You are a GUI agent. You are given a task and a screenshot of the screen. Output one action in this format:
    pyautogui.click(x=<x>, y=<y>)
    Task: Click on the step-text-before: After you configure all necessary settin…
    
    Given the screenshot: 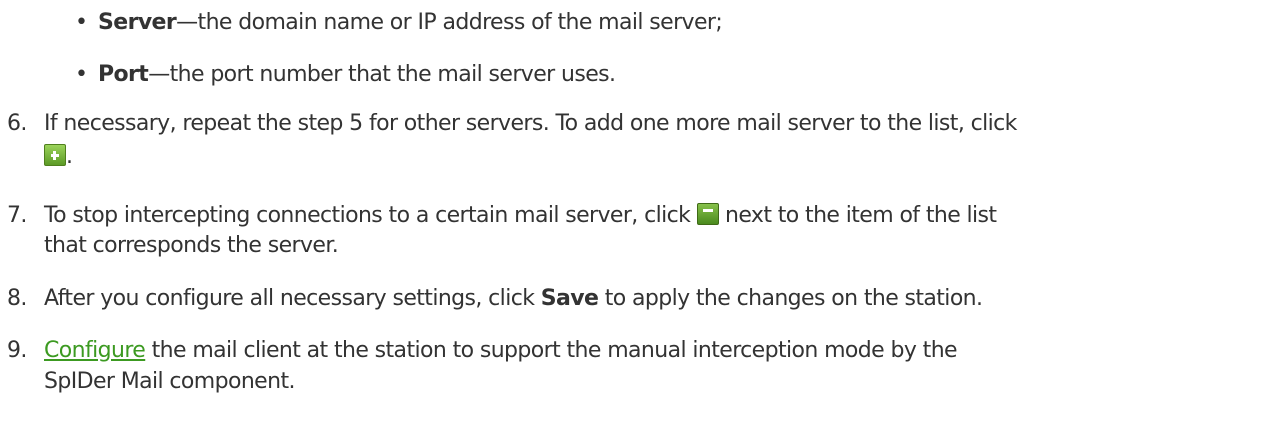 What is the action you would take?
    pyautogui.click(x=292, y=298)
    